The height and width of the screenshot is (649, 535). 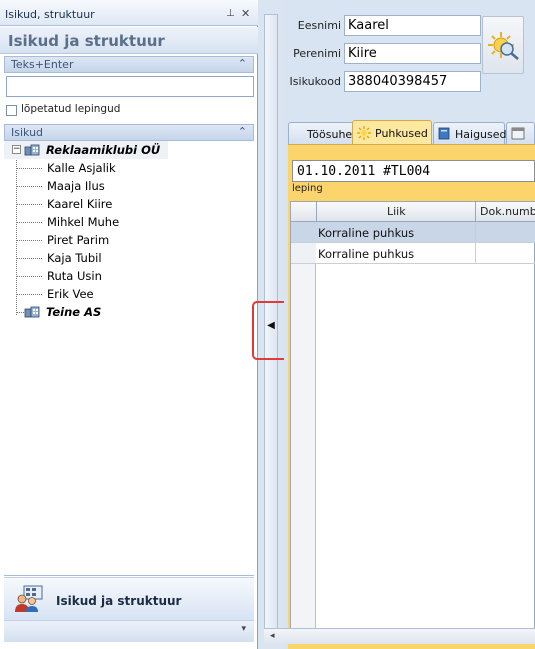 I want to click on tab-more, so click(x=520, y=133).